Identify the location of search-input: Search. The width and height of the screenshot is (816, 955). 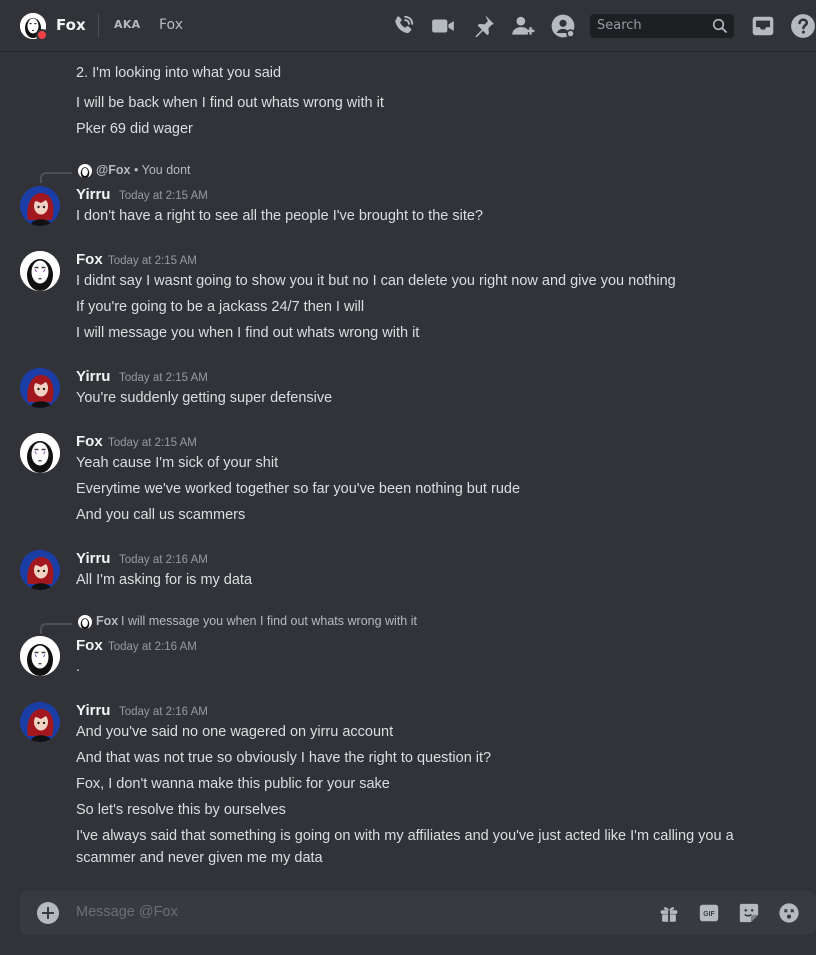
(619, 25).